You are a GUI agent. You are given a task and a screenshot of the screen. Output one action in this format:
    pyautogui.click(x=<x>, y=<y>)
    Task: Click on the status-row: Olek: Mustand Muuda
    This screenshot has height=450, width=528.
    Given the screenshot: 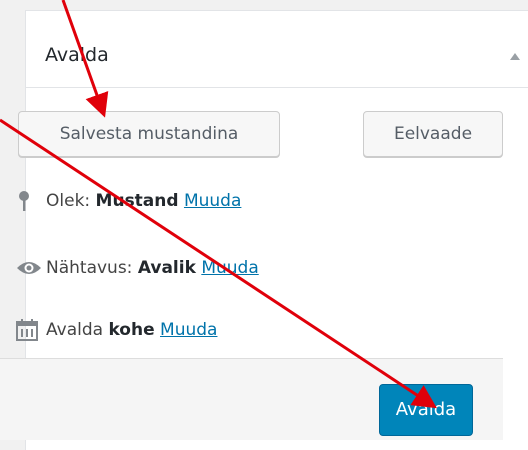 What is the action you would take?
    pyautogui.click(x=128, y=201)
    